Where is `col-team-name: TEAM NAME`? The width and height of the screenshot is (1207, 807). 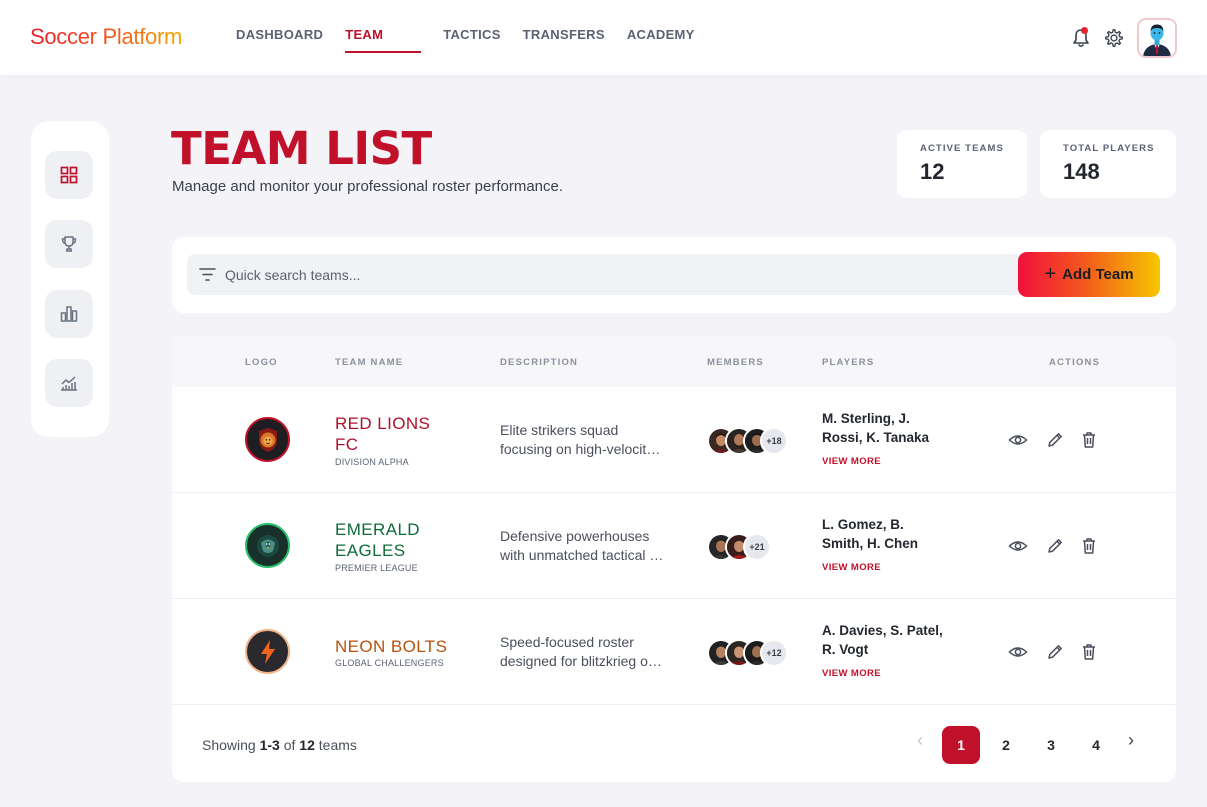 col-team-name: TEAM NAME is located at coordinates (369, 362).